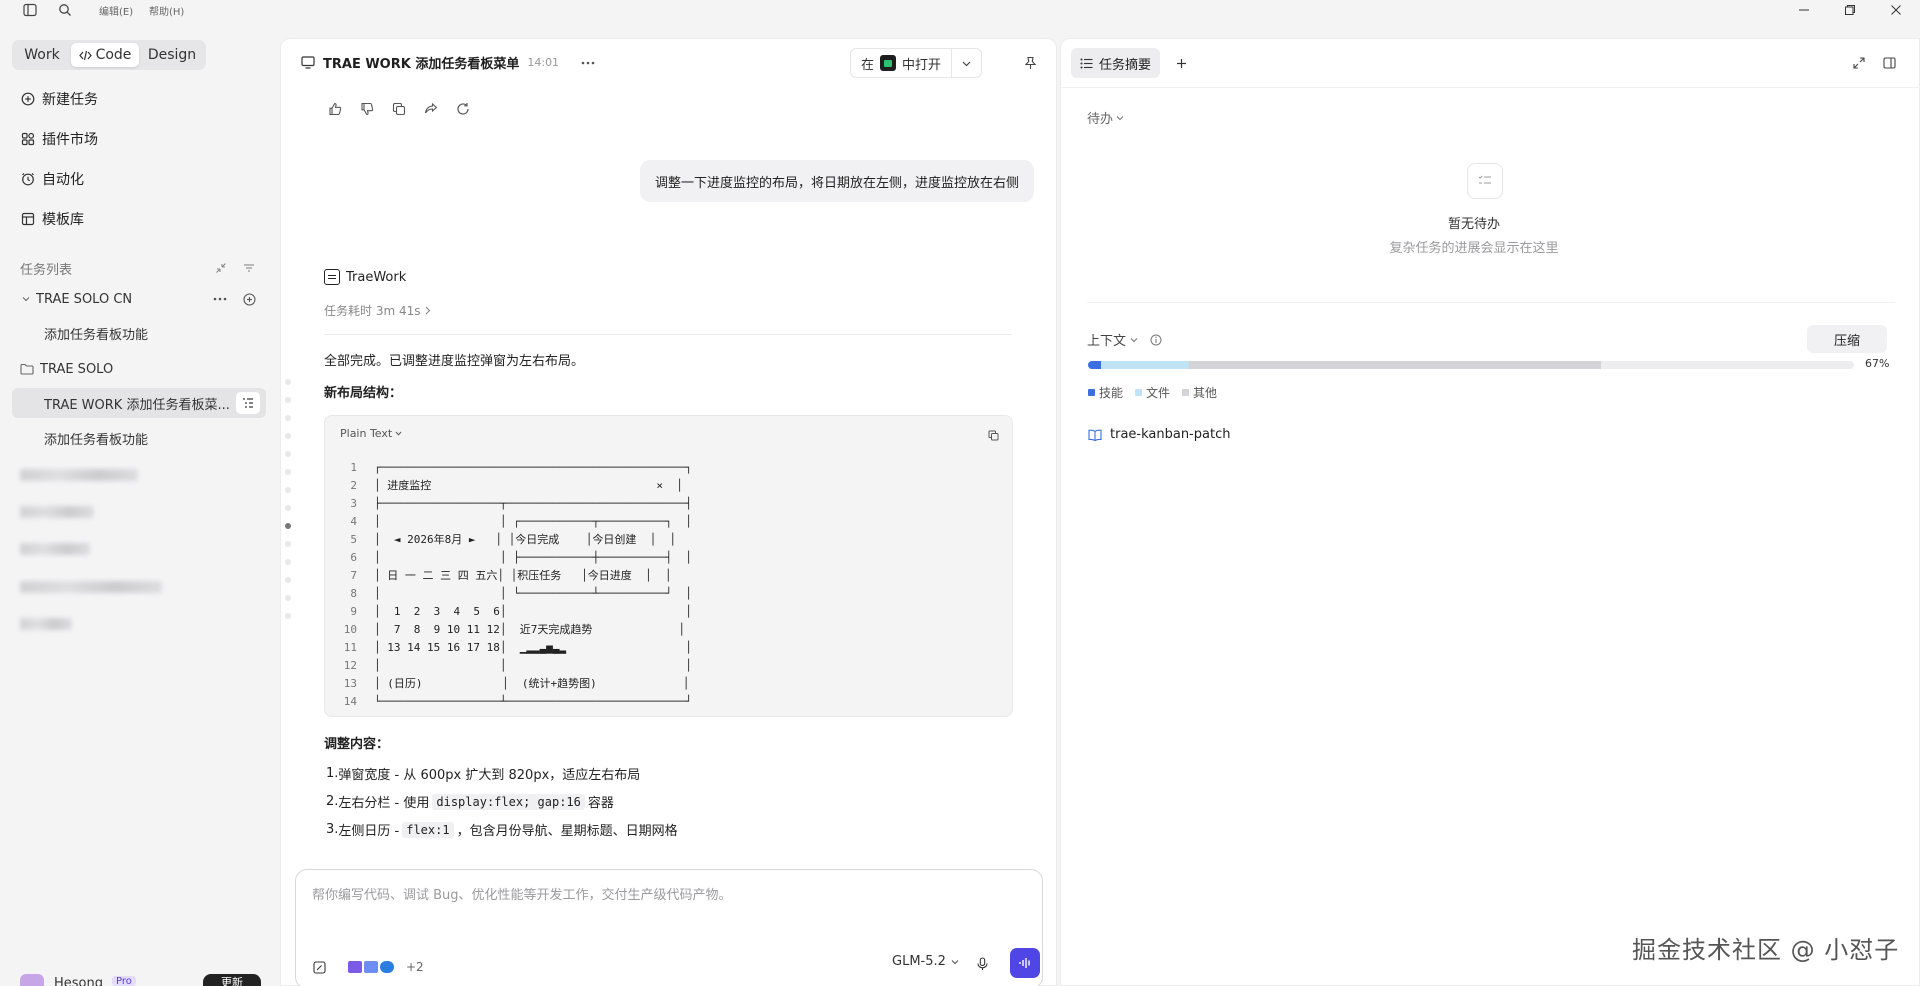 The width and height of the screenshot is (1920, 986). I want to click on nav-templates-label: 模板库, so click(63, 220).